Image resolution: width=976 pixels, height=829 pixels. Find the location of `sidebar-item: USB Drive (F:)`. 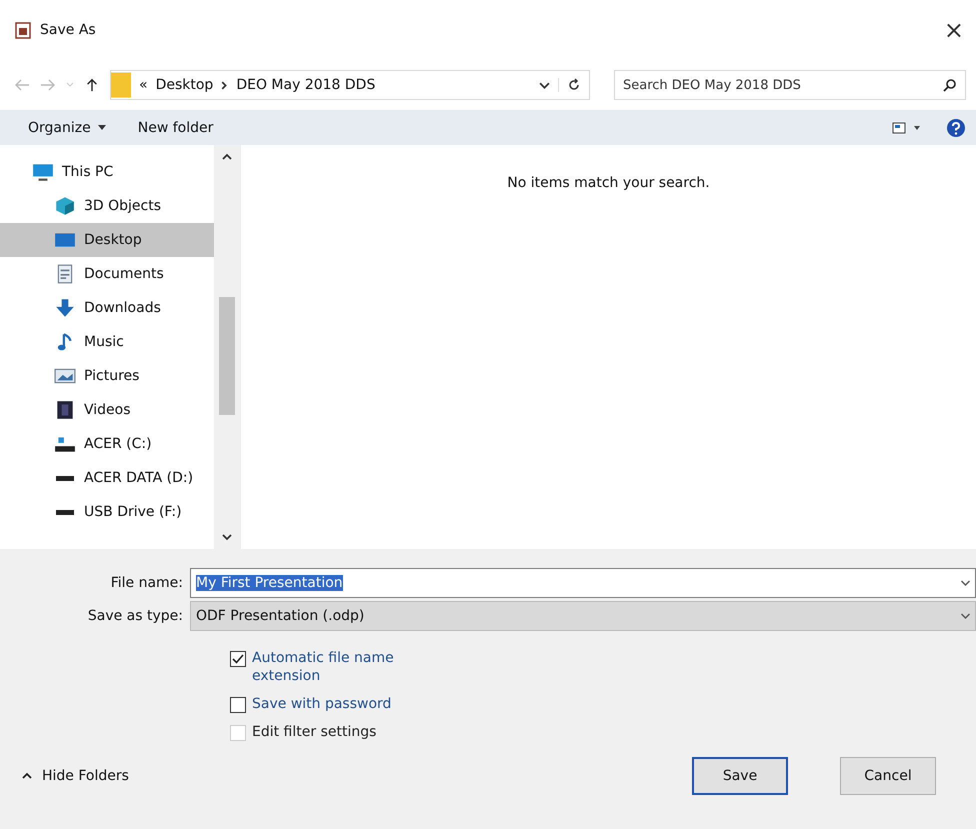

sidebar-item: USB Drive (F:) is located at coordinates (107, 512).